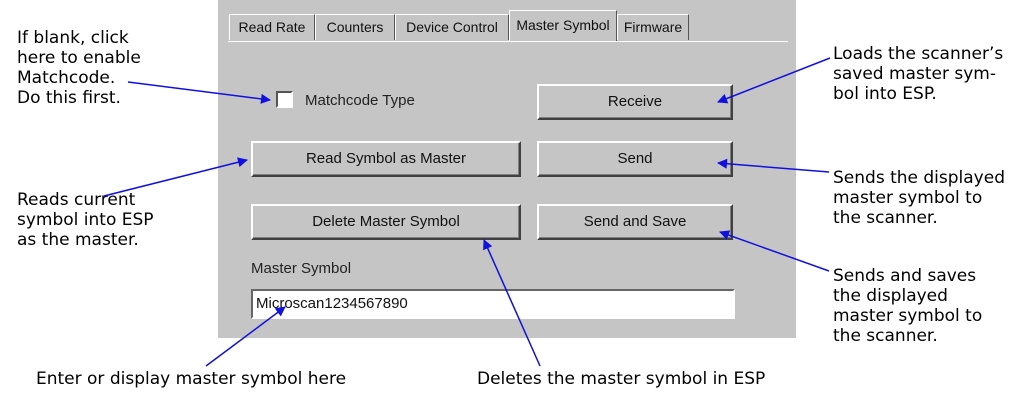 Image resolution: width=1032 pixels, height=393 pixels. Describe the element at coordinates (245, 336) in the screenshot. I see `arrow-to-field` at that location.